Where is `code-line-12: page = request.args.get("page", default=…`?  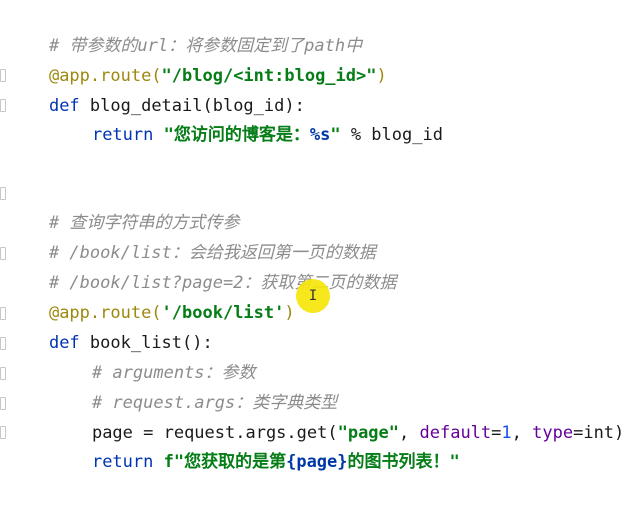 code-line-12: page = request.args.get("page", default=… is located at coordinates (316, 415).